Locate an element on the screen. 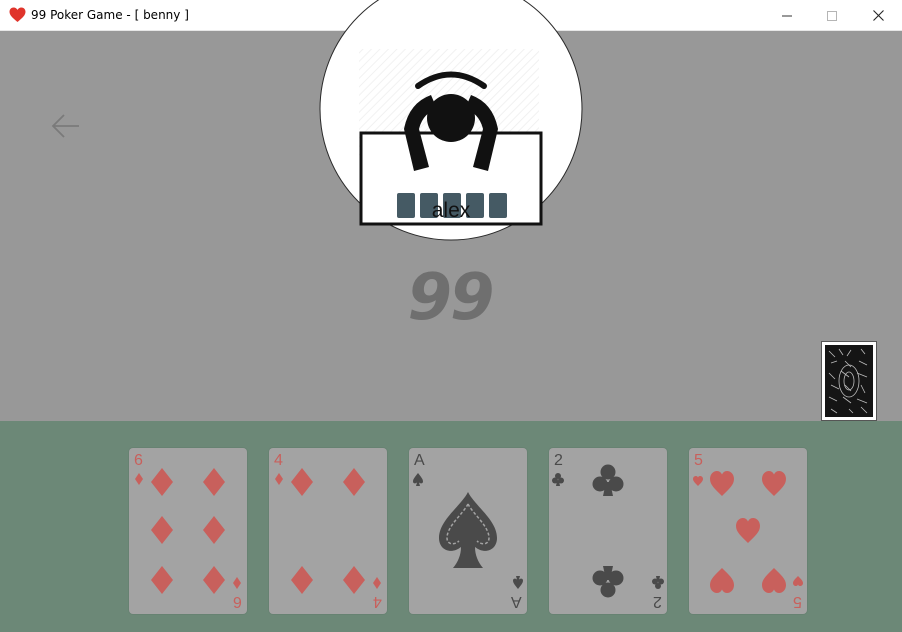 The image size is (902, 632). opponent-name: alex is located at coordinates (451, 210).